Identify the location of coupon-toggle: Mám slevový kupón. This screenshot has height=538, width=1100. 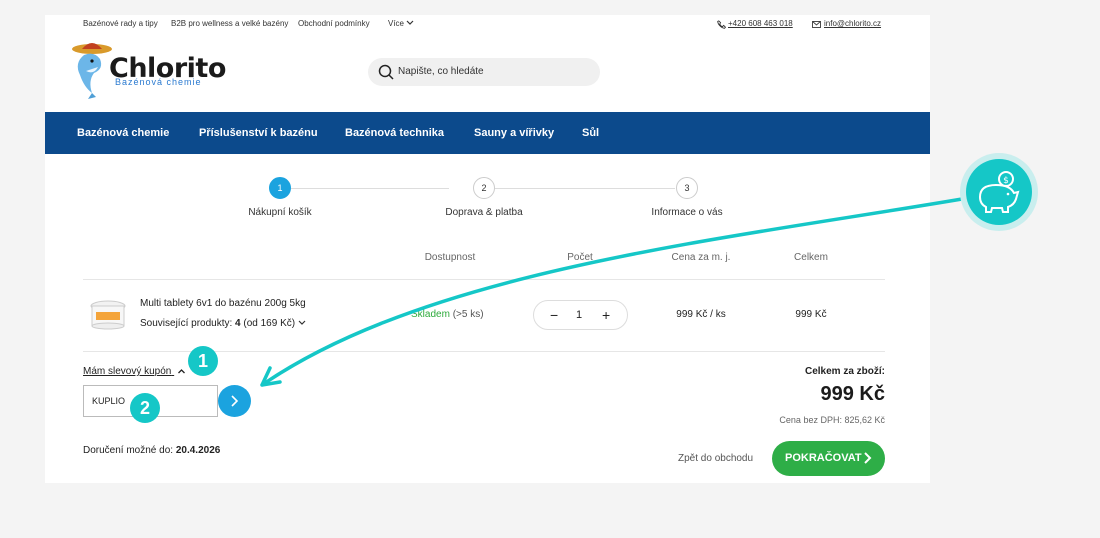
(134, 371).